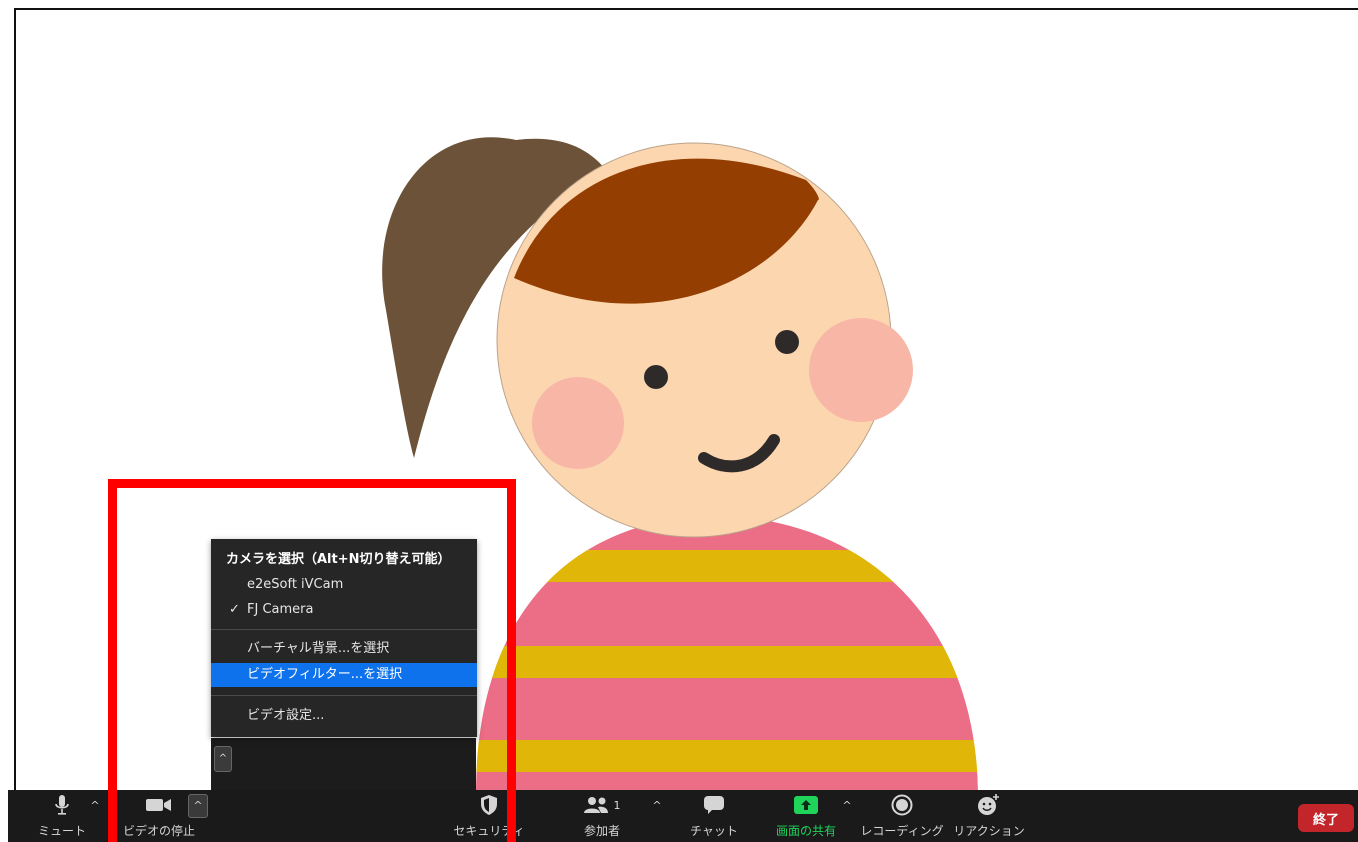 The width and height of the screenshot is (1358, 842). Describe the element at coordinates (602, 805) in the screenshot. I see `people-icon: 1` at that location.